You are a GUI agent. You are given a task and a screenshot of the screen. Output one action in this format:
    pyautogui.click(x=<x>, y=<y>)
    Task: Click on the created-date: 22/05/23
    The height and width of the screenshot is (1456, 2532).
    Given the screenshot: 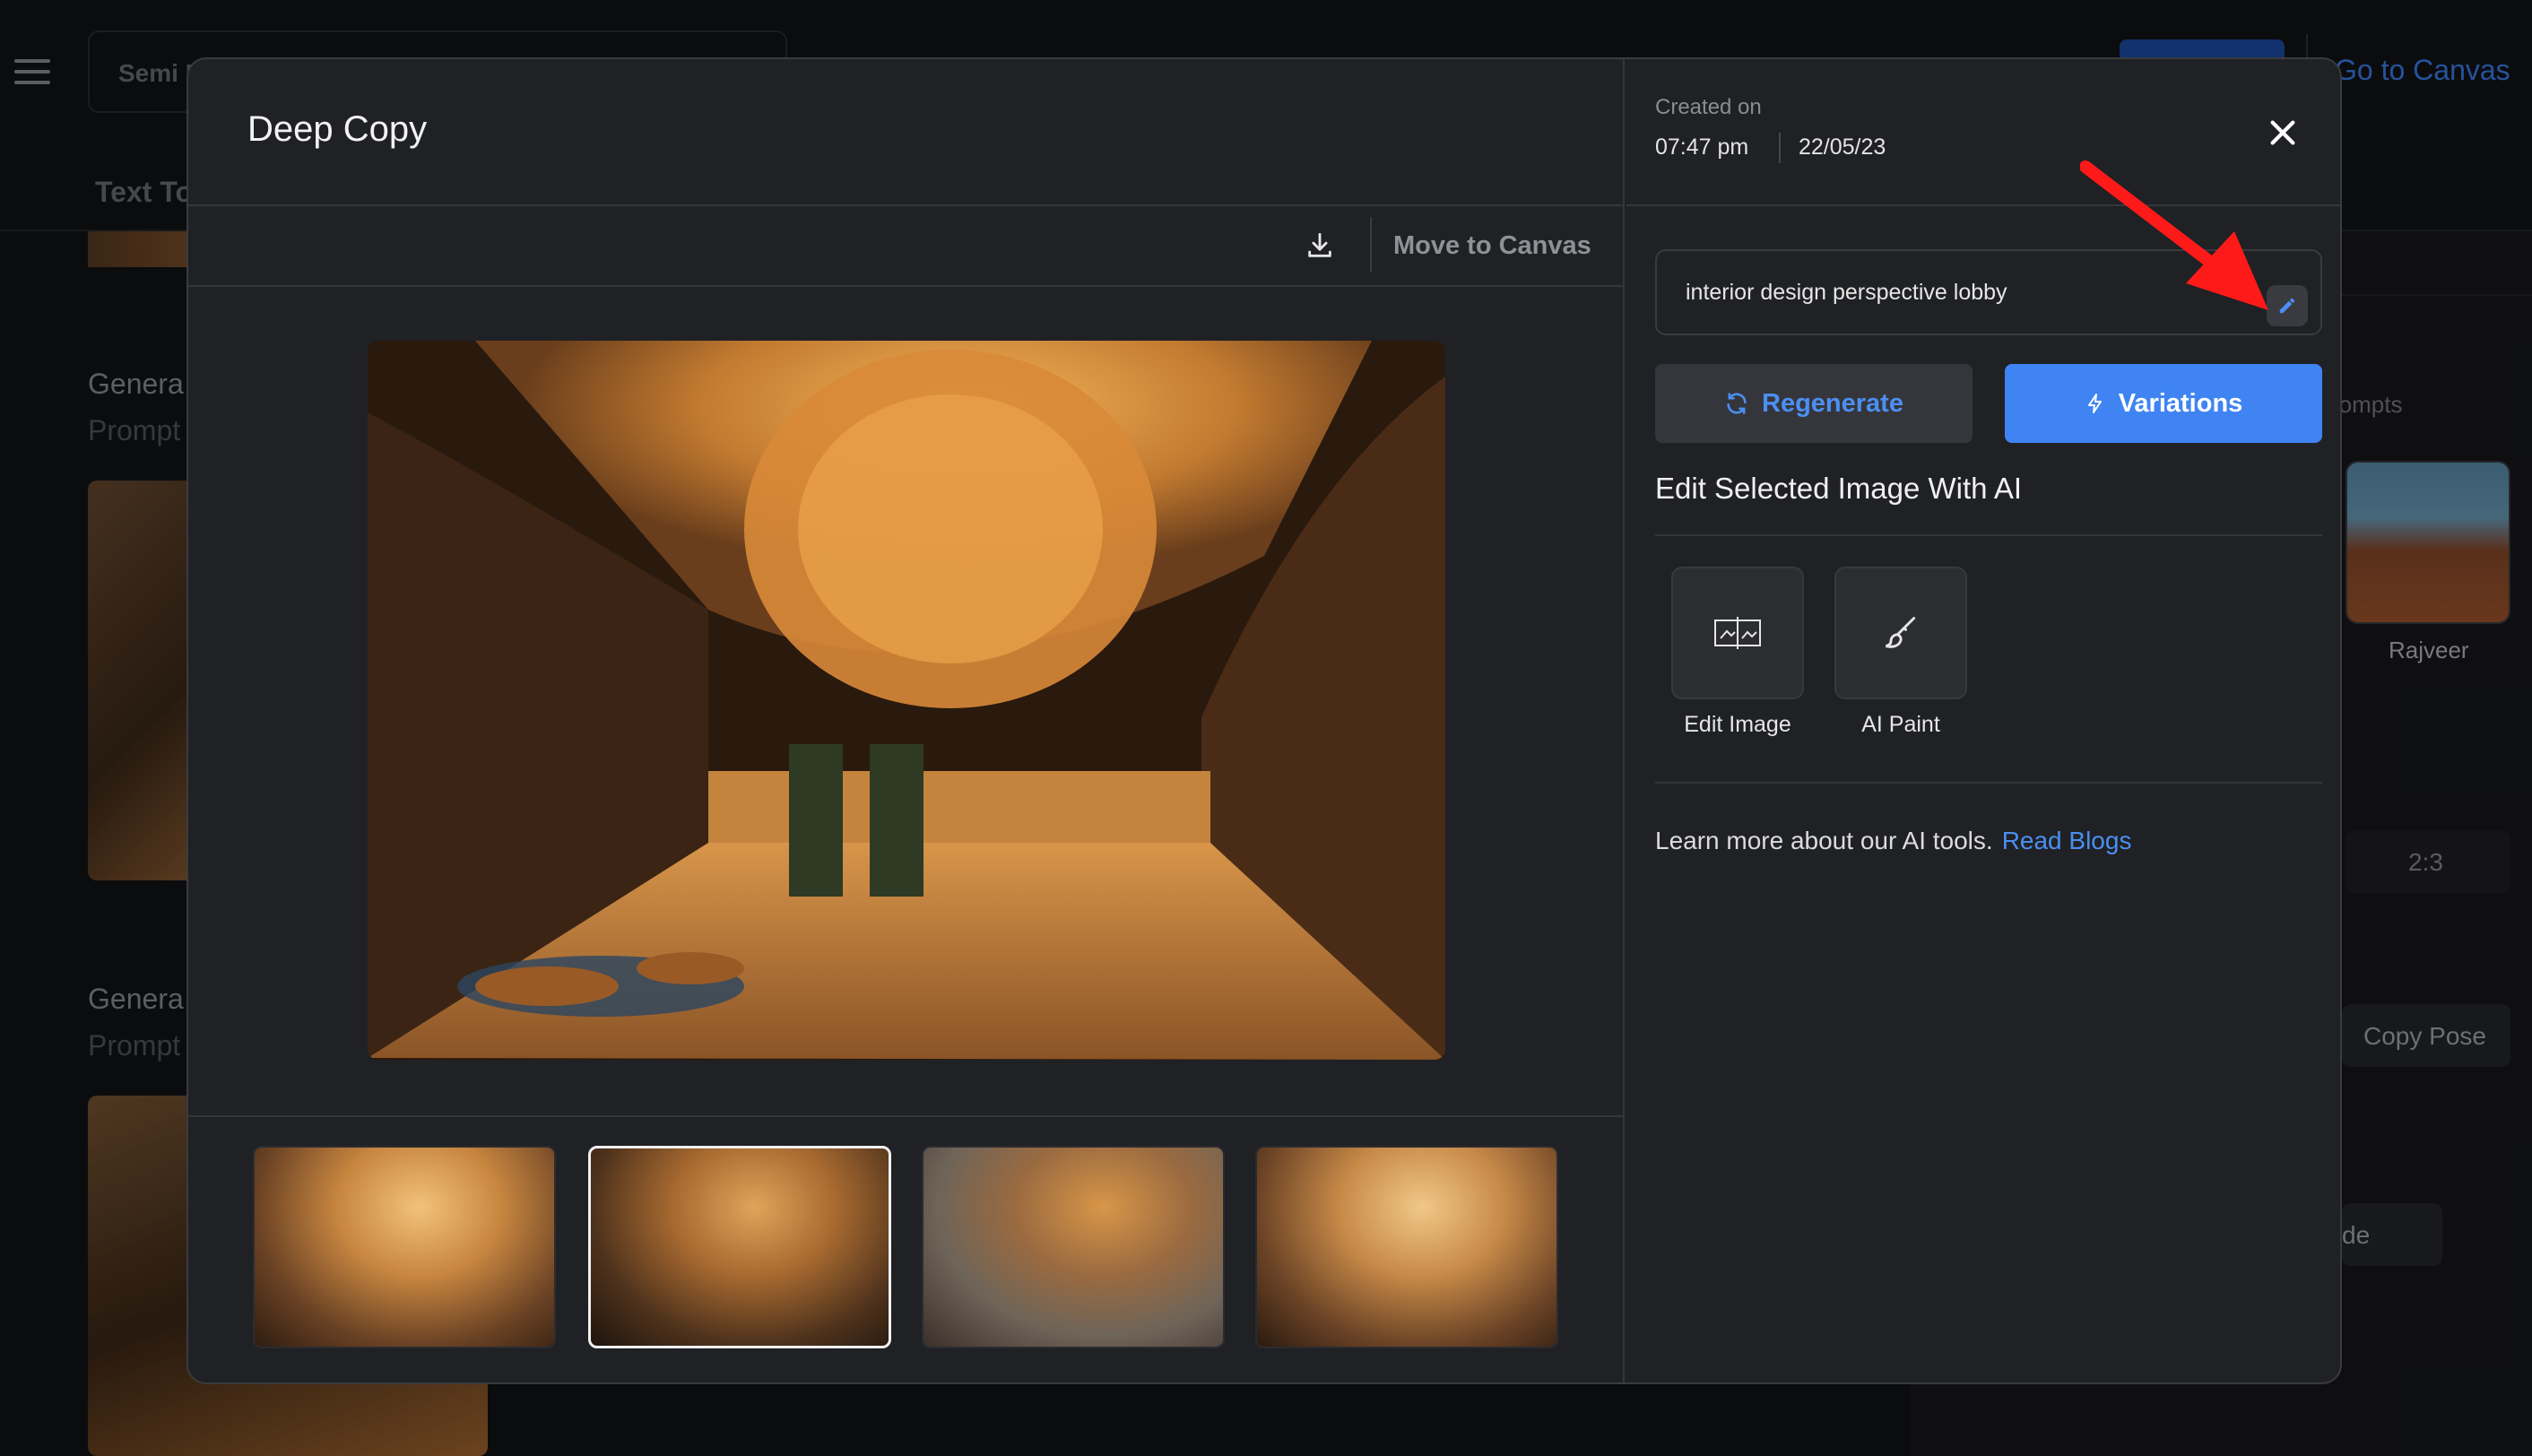 What is the action you would take?
    pyautogui.click(x=1842, y=147)
    